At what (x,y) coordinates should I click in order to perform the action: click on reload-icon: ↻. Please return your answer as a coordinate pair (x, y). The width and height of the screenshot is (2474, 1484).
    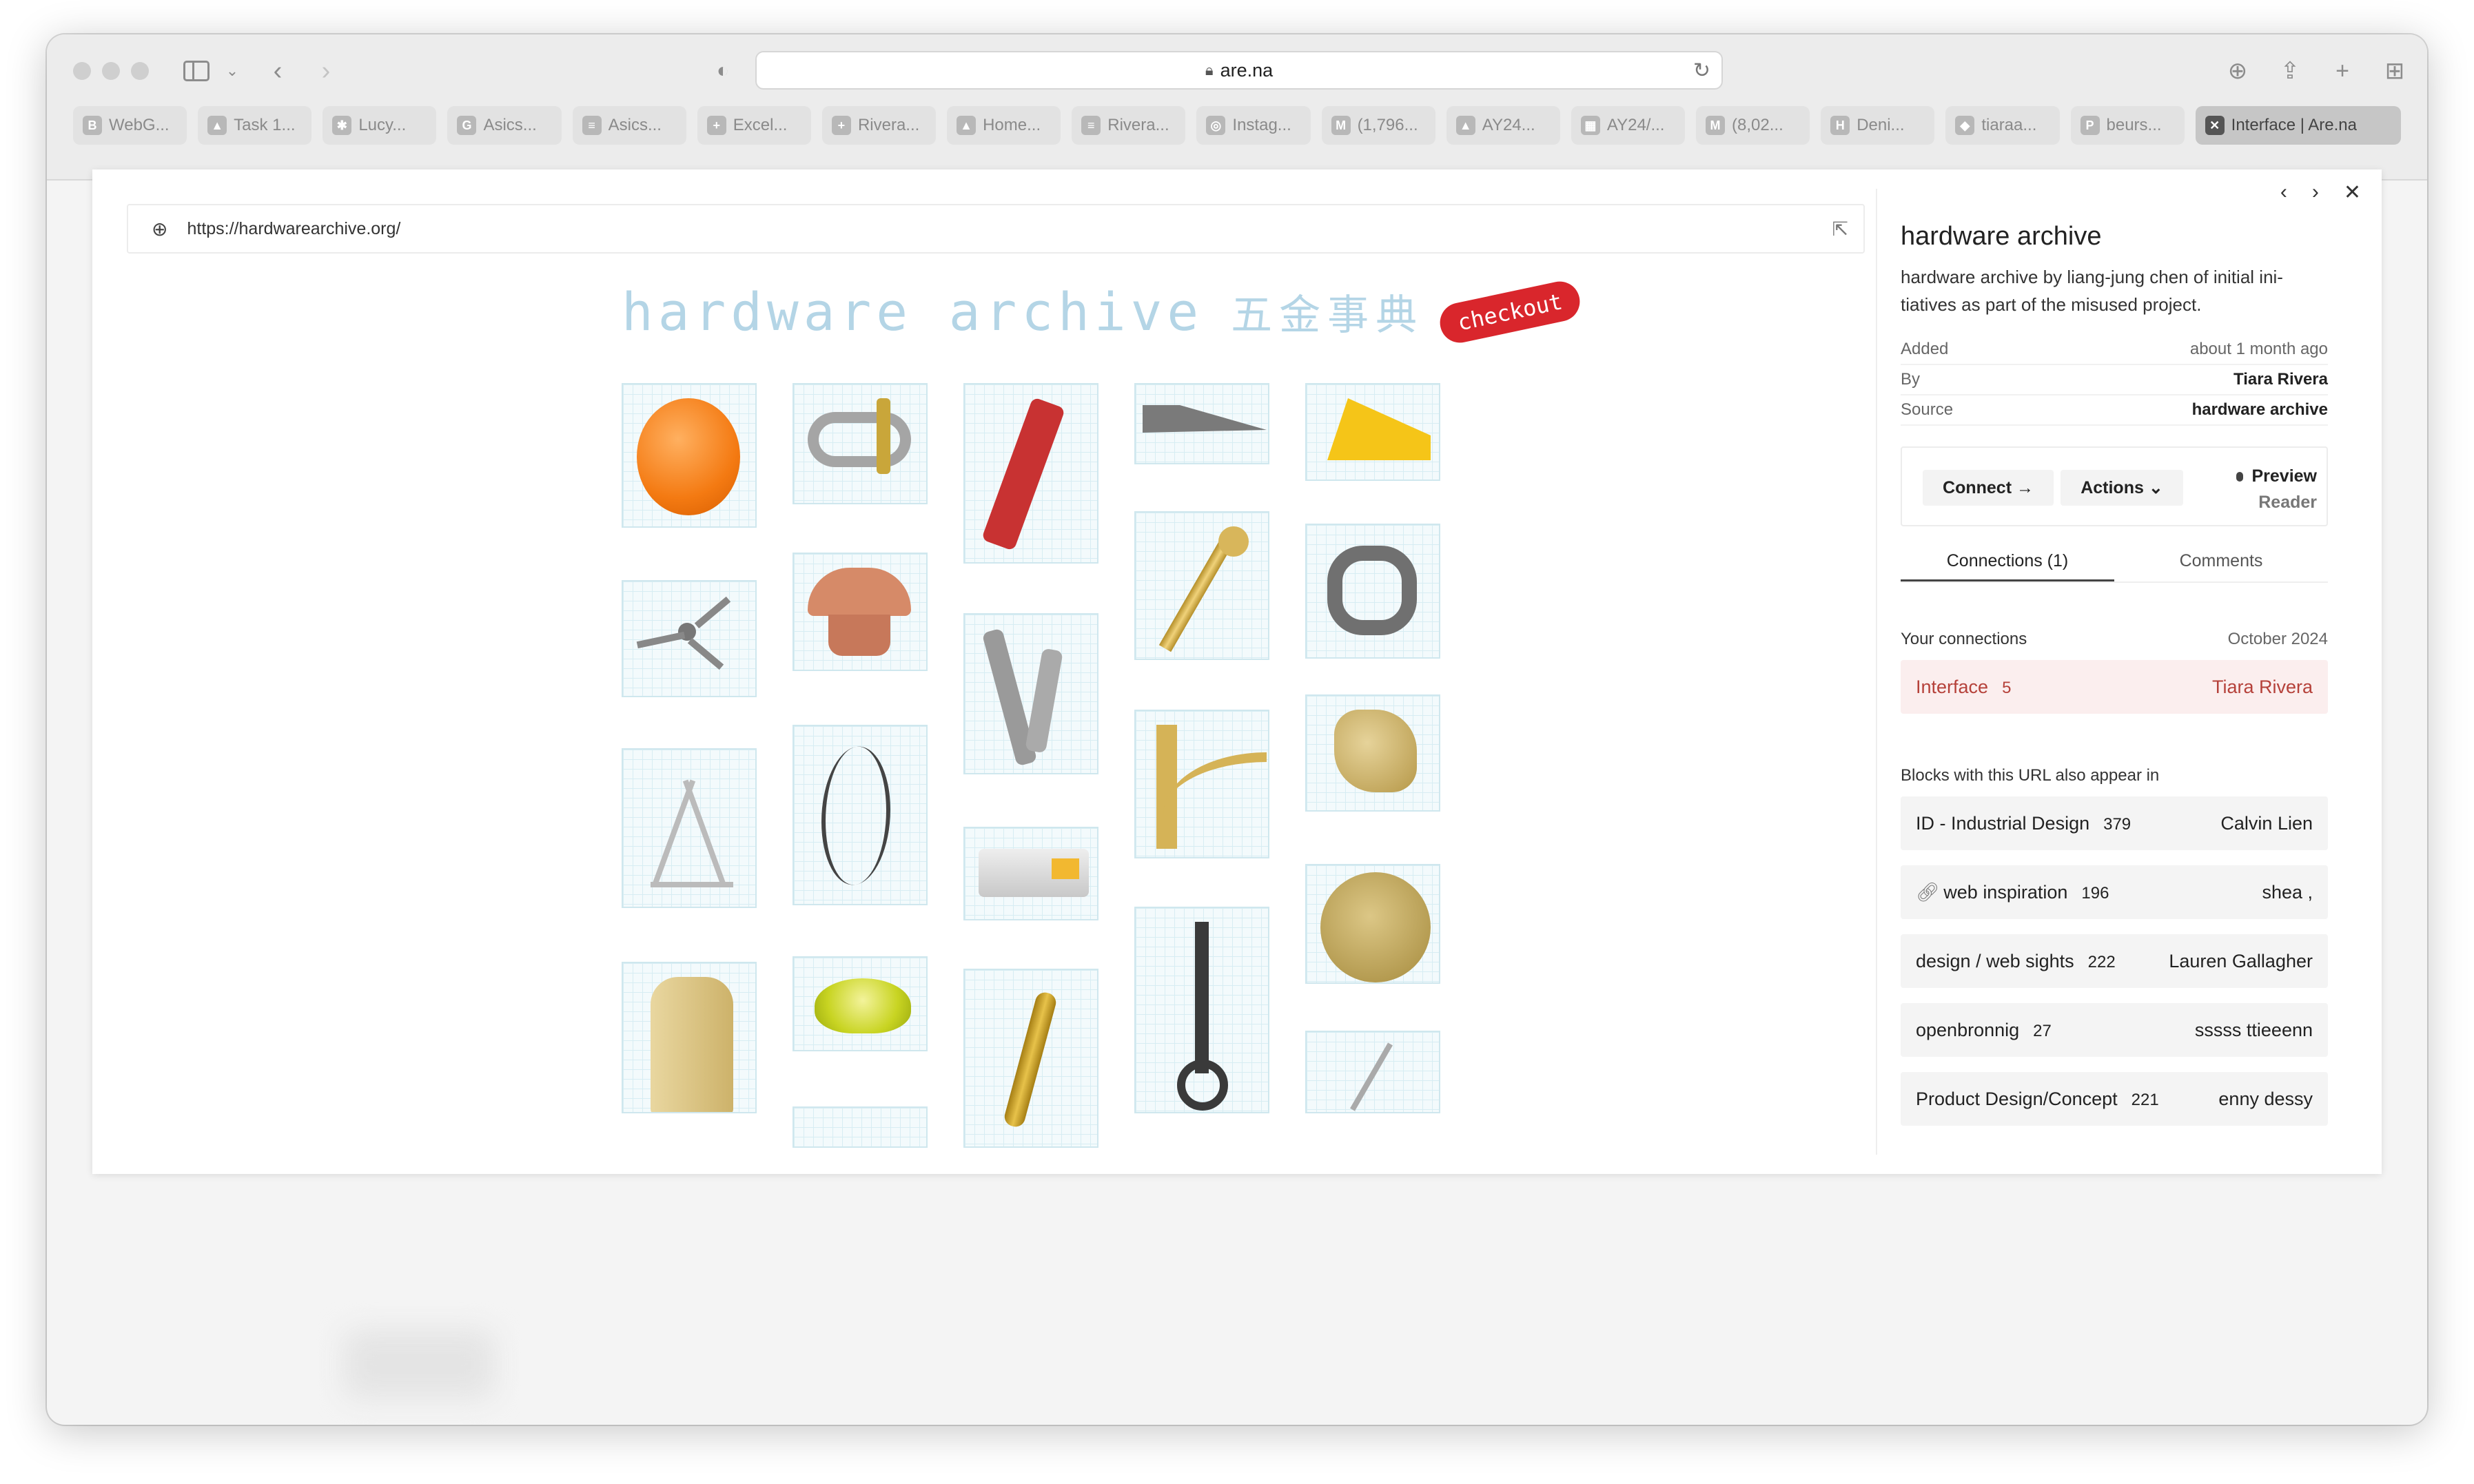
    Looking at the image, I should click on (1701, 71).